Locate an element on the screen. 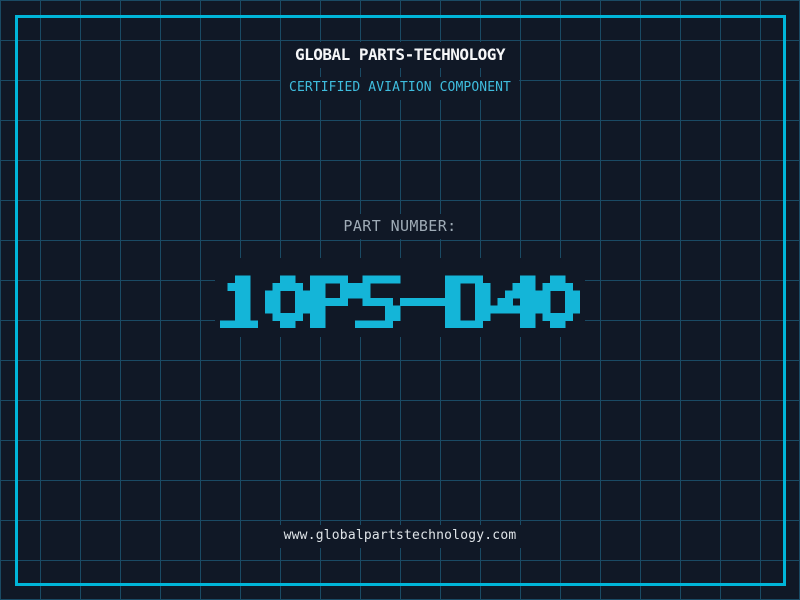 The image size is (800, 600). part-number-pixel-text is located at coordinates (400, 302).